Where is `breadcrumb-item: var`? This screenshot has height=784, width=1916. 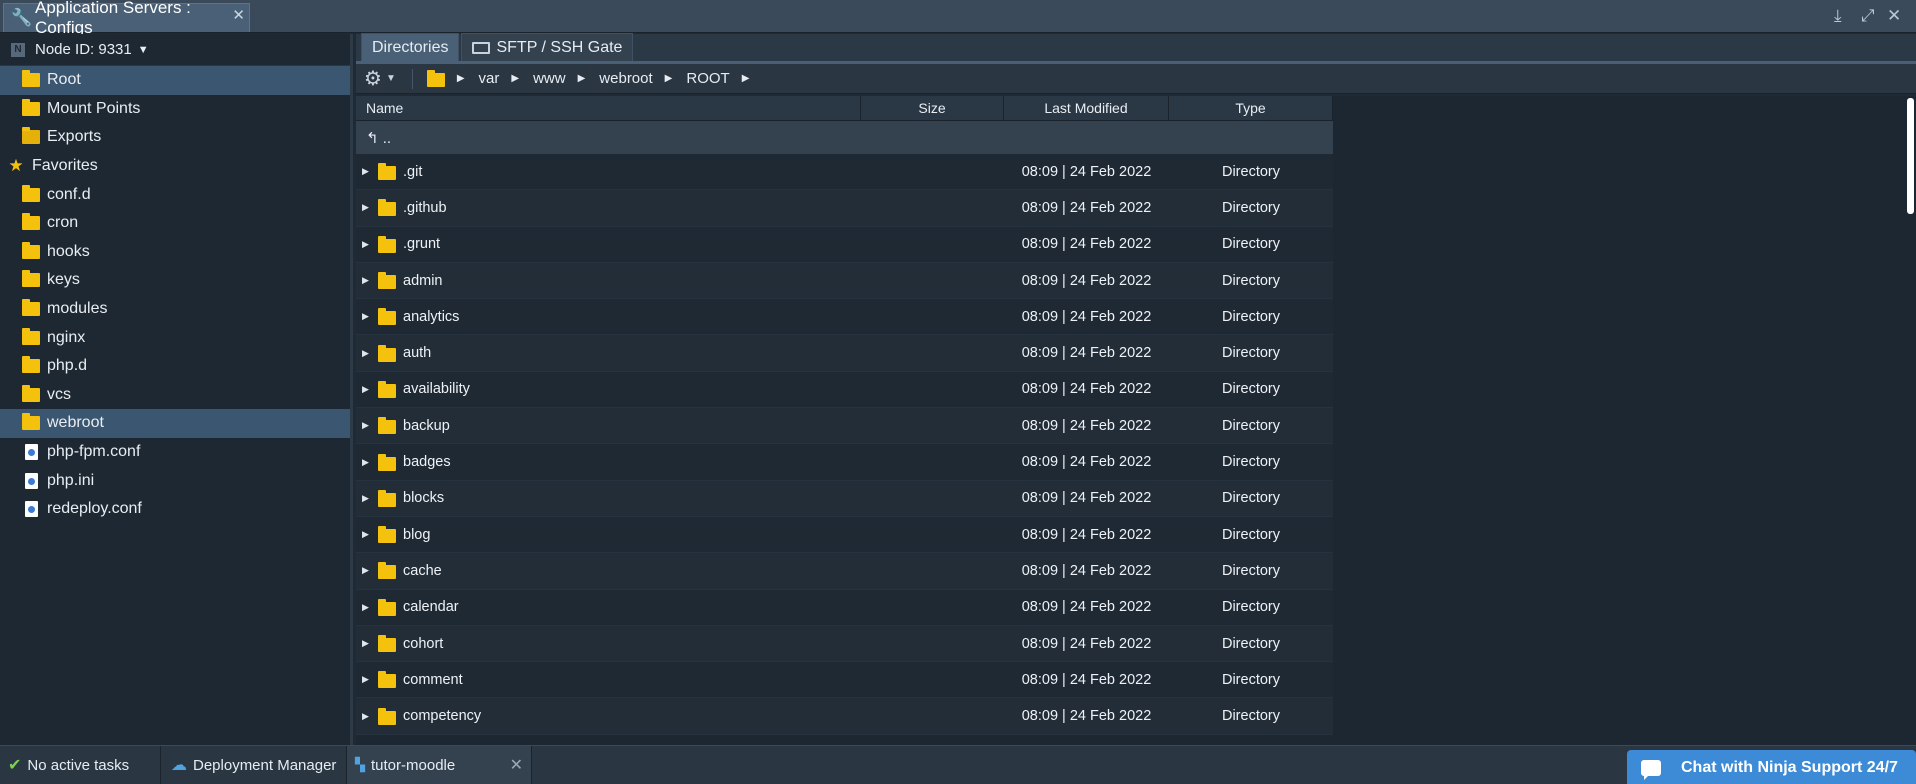 breadcrumb-item: var is located at coordinates (489, 78).